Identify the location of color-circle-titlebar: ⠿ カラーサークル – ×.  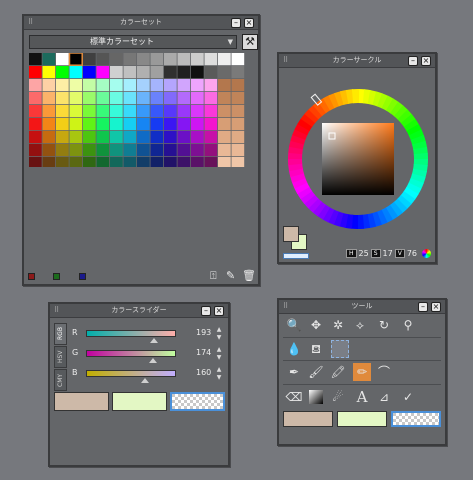
(357, 61).